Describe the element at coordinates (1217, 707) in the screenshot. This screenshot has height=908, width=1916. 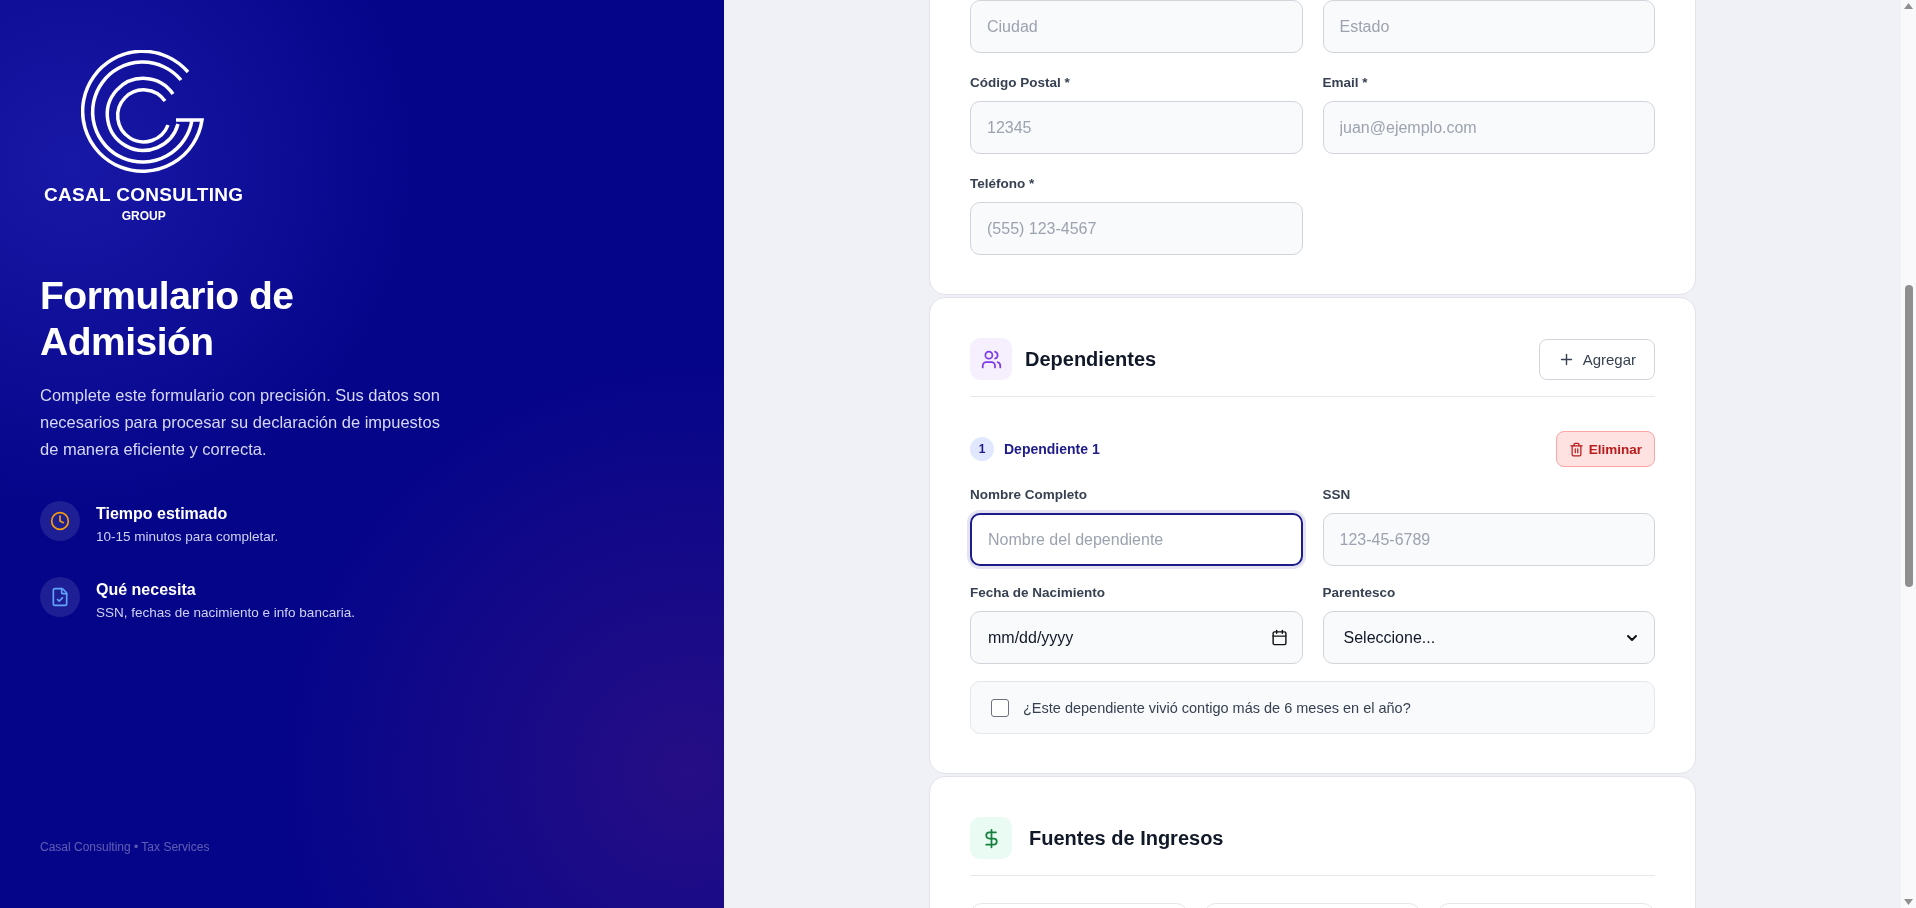
I see `checkbox-label: ¿Este dependiente vivió contigo más de 6 meses en el año?` at that location.